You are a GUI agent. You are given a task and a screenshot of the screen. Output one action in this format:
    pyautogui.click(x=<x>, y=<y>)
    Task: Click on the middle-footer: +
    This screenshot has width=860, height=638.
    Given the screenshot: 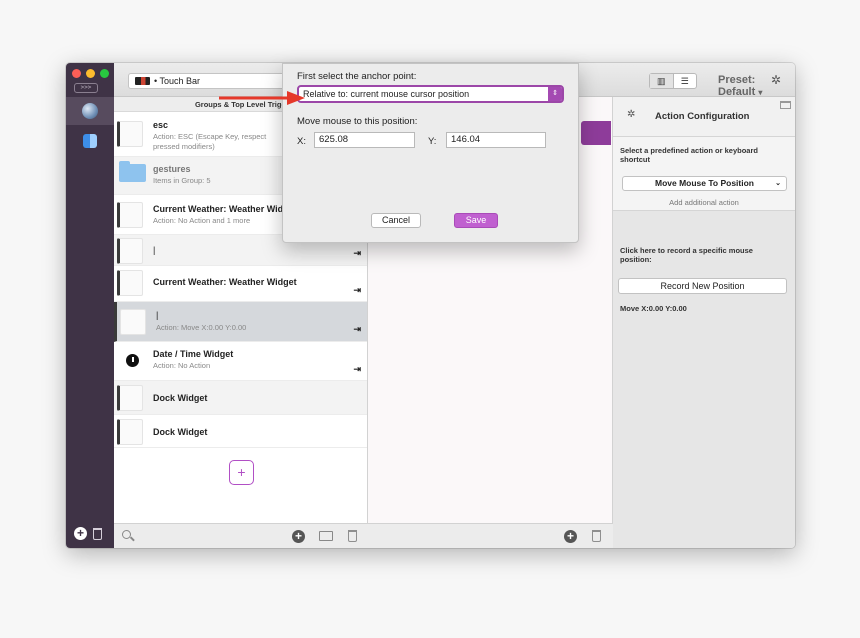 What is the action you would take?
    pyautogui.click(x=490, y=535)
    